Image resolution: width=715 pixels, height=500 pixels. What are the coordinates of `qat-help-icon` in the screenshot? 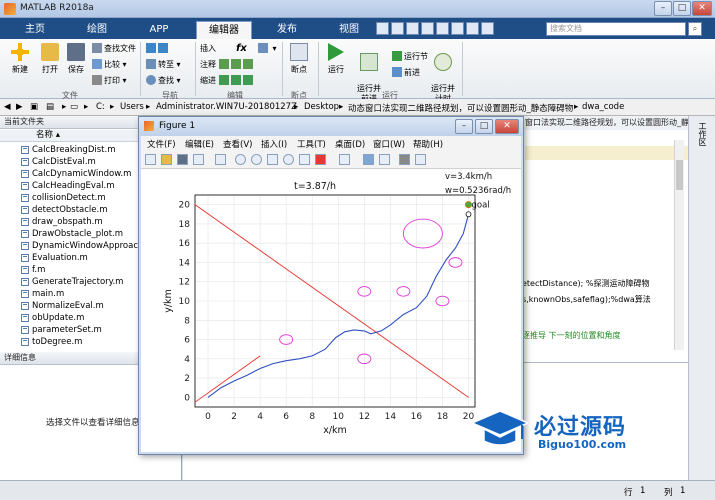 It's located at (487, 28).